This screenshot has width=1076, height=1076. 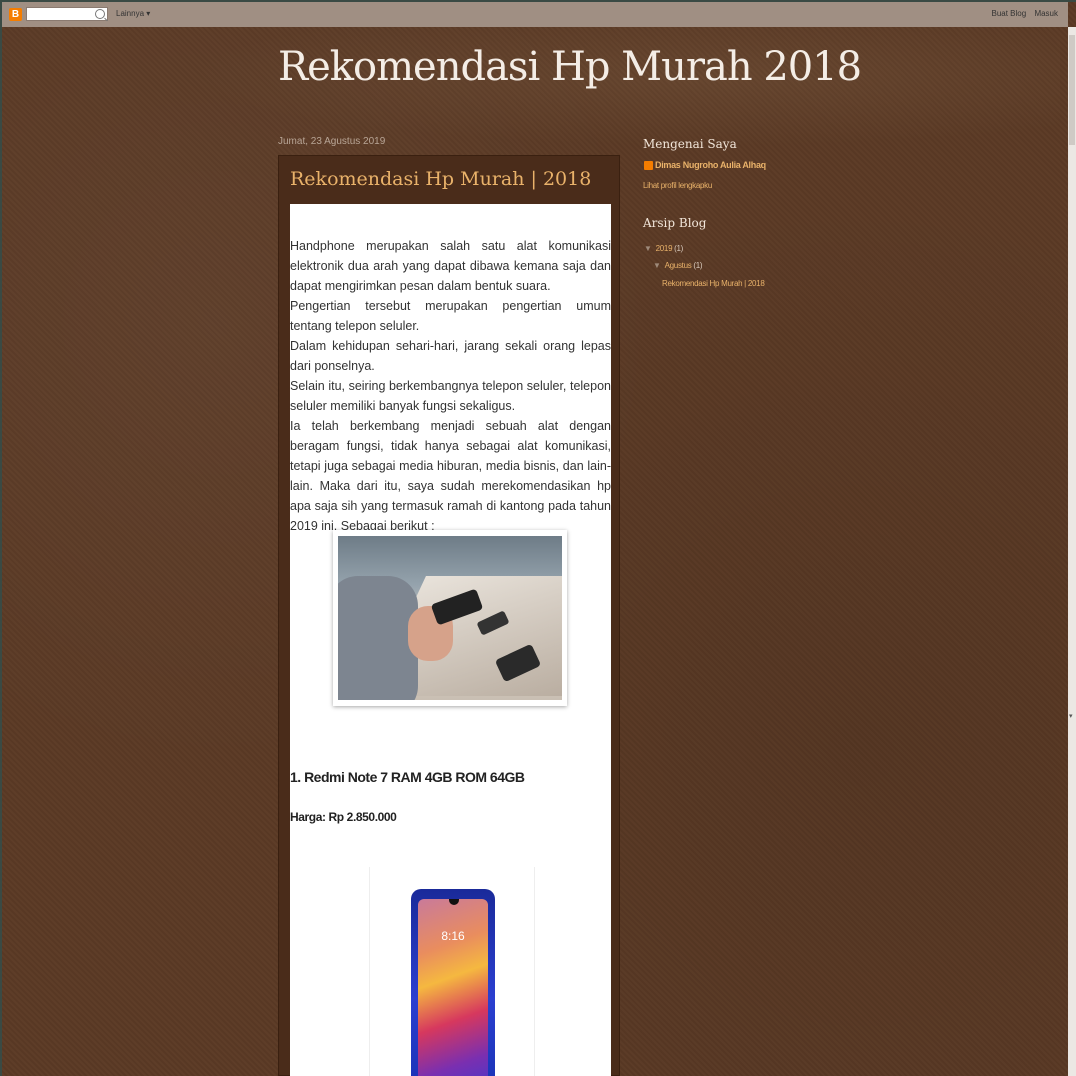 I want to click on navbar-right-links: Buat Blog Masuk, so click(x=1022, y=13).